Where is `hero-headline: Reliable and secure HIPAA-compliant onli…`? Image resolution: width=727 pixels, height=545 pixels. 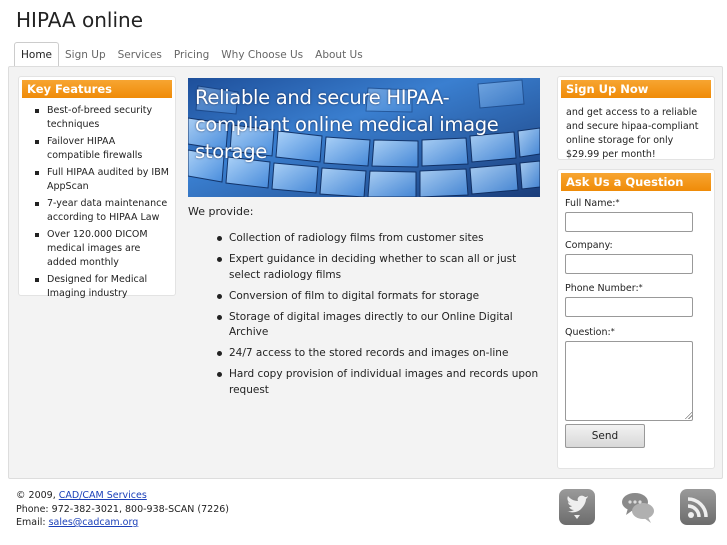 hero-headline: Reliable and secure HIPAA-compliant onli… is located at coordinates (347, 124).